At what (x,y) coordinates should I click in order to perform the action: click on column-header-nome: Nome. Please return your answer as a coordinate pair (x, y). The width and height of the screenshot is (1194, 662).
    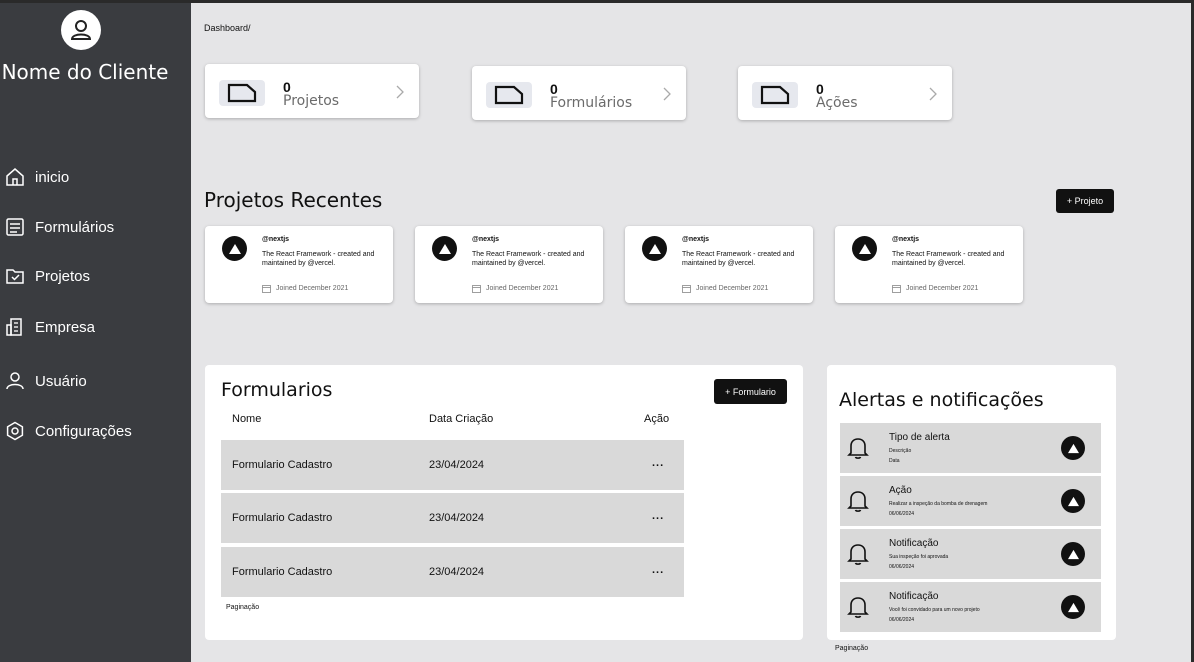
    Looking at the image, I should click on (246, 419).